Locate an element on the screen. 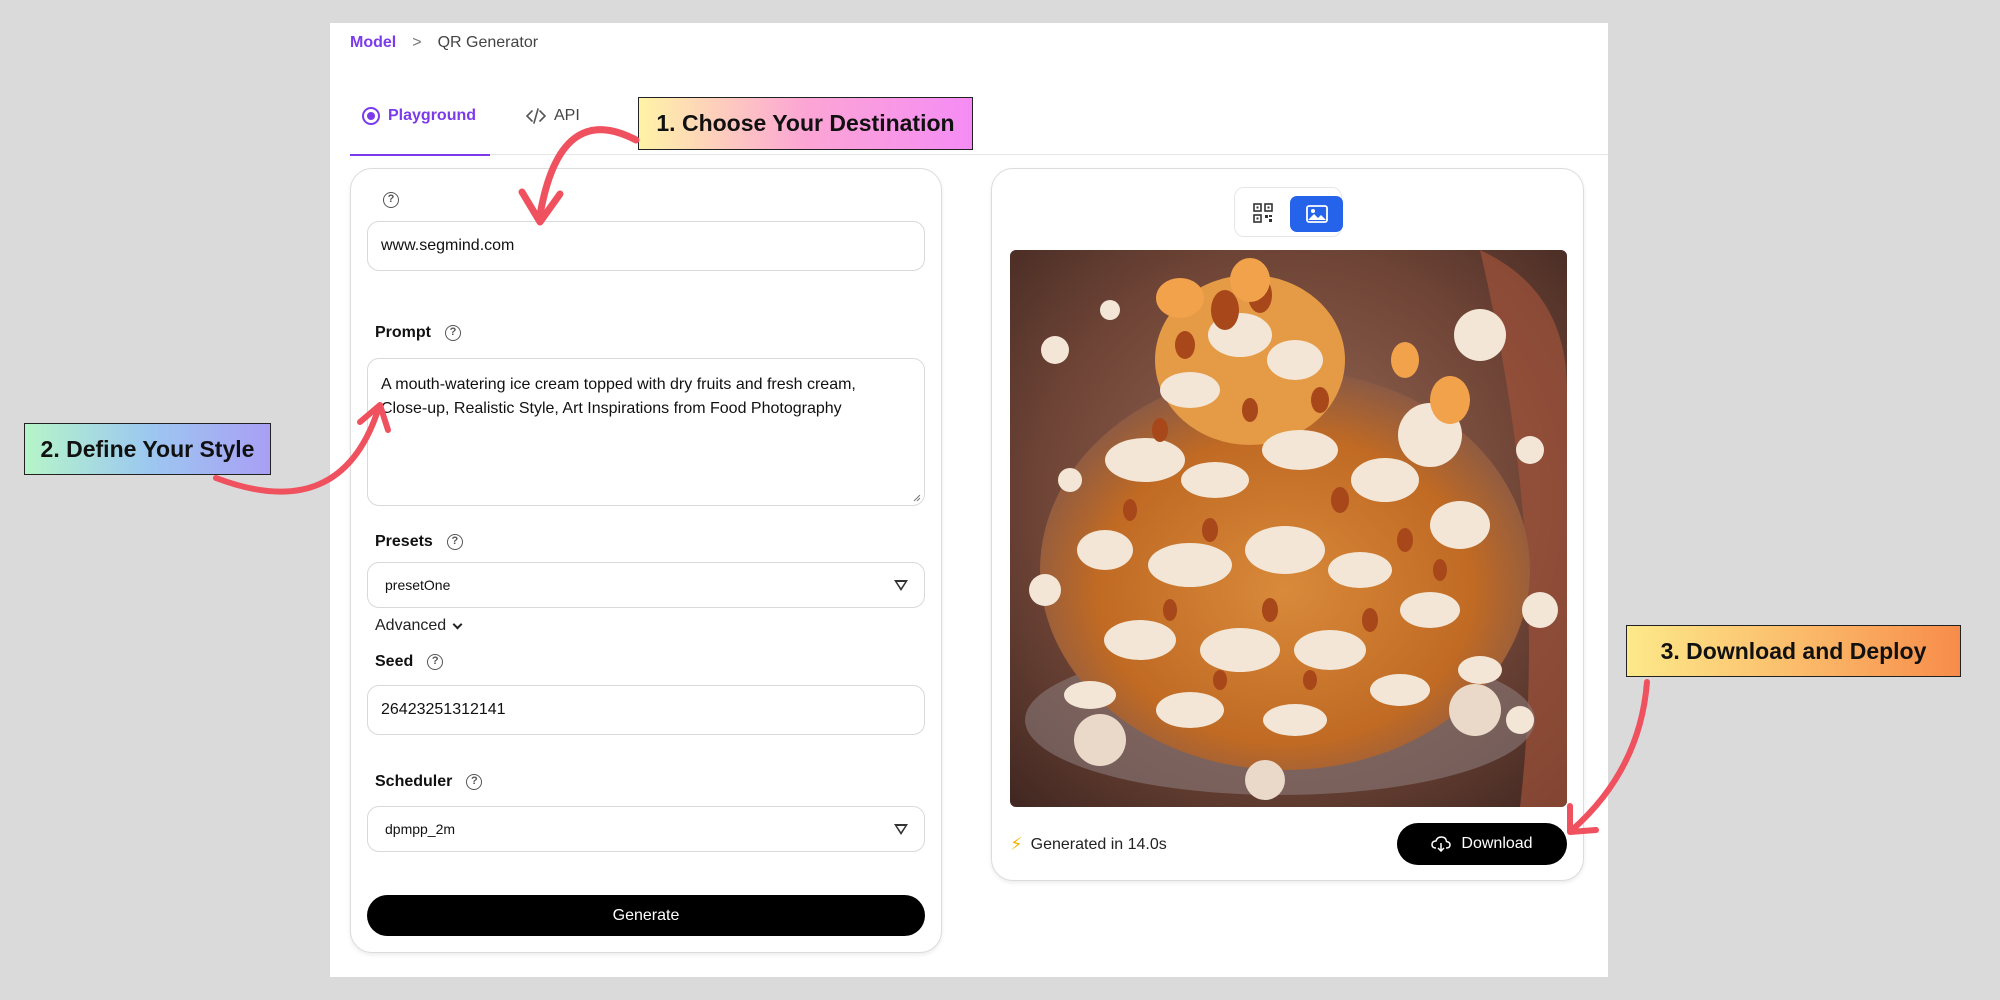 The image size is (2000, 1000). tab-playground: Playground is located at coordinates (420, 116).